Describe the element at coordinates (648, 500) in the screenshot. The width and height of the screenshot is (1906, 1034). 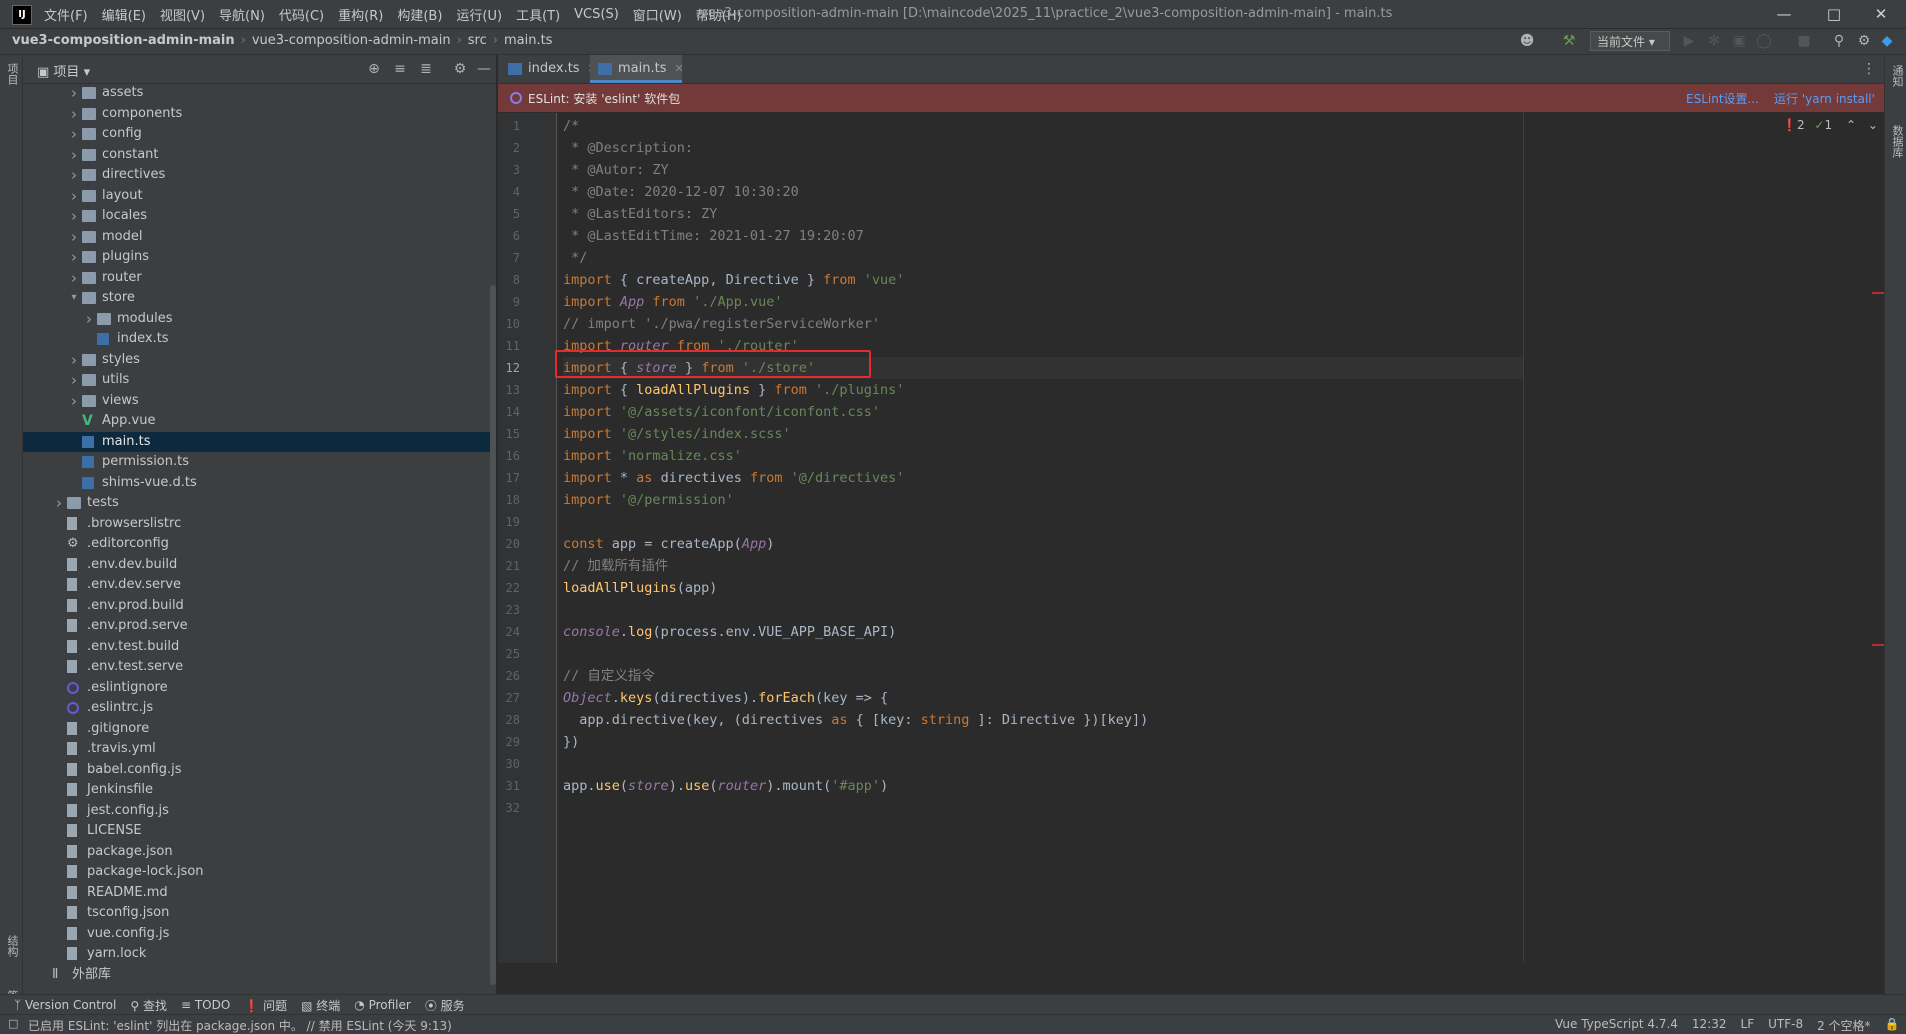
I see `code-line: import '@/permission'` at that location.